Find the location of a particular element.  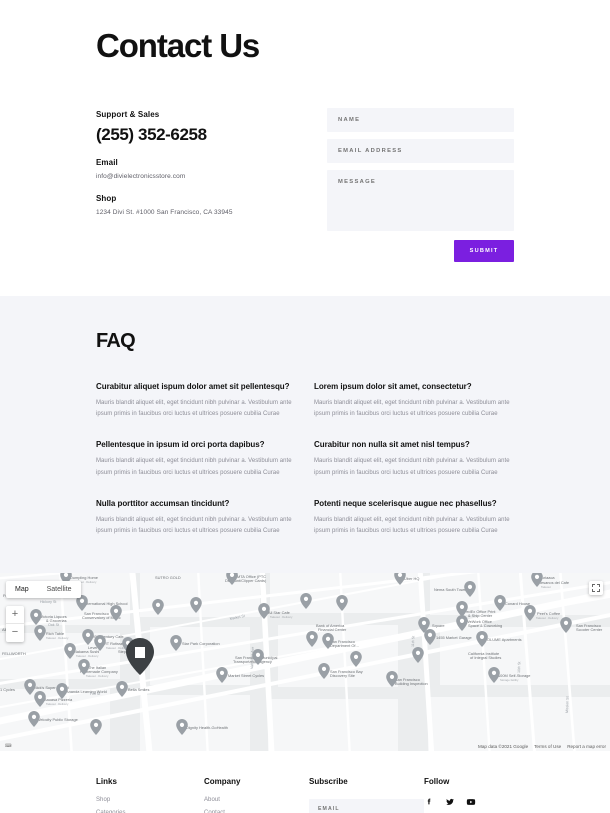

fullscreen-icon is located at coordinates (596, 587).